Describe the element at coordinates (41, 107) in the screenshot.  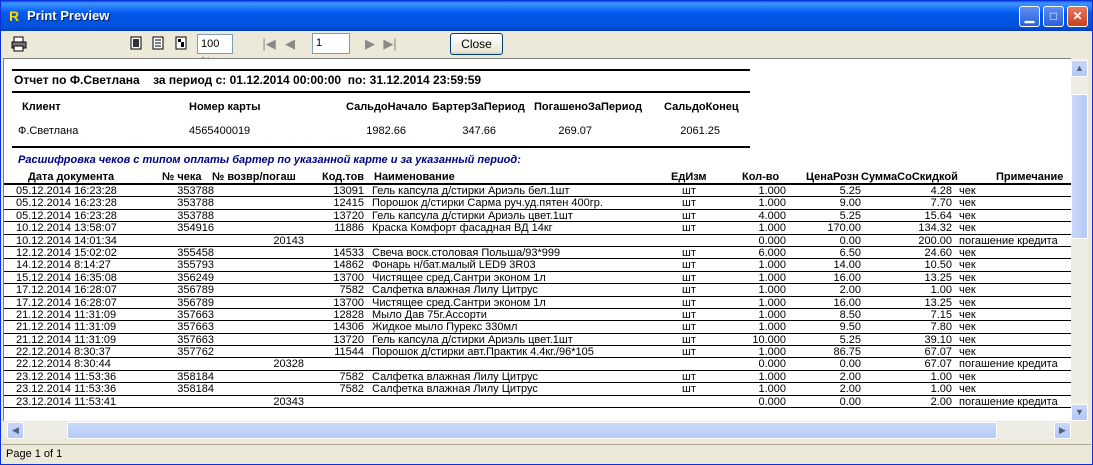
I see `summary-header-client: Клиент` at that location.